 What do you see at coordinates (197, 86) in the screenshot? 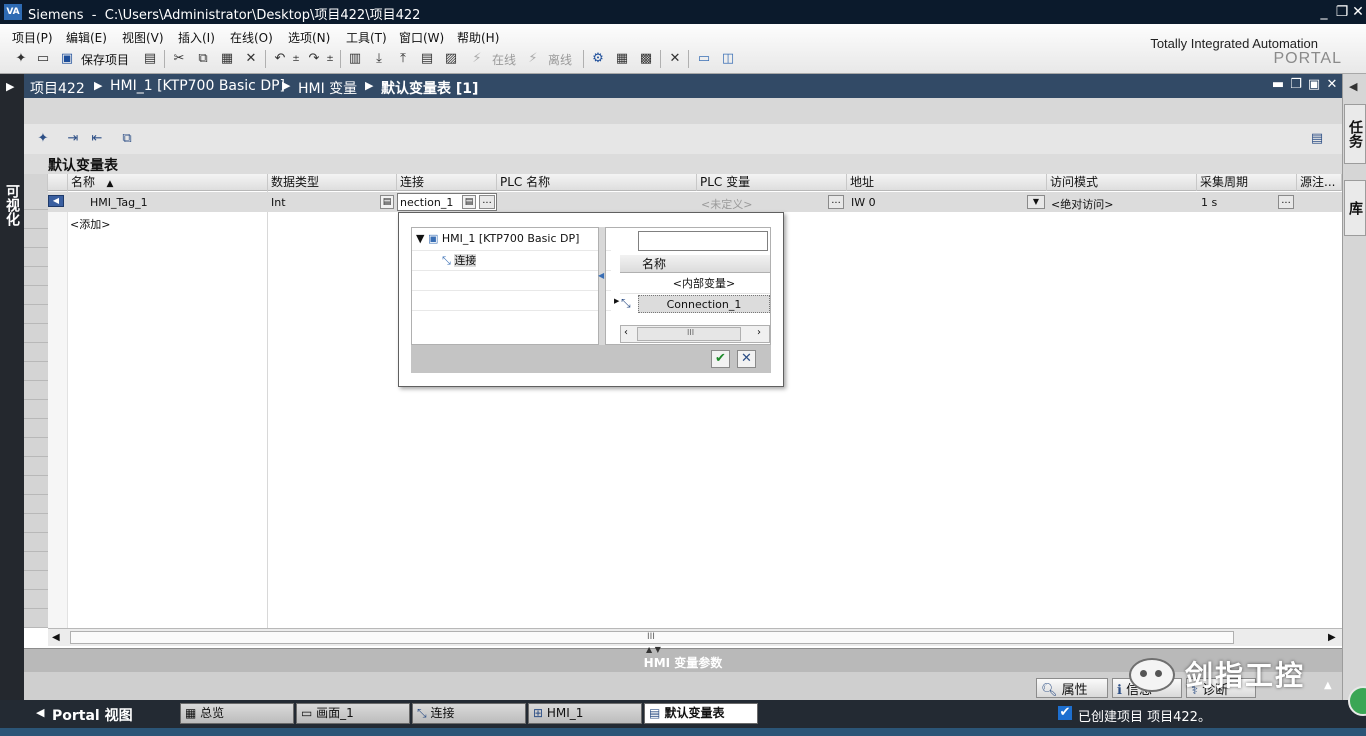
I see `breadcrumb-device: HMI_1 [KTP700 Basic DP]` at bounding box center [197, 86].